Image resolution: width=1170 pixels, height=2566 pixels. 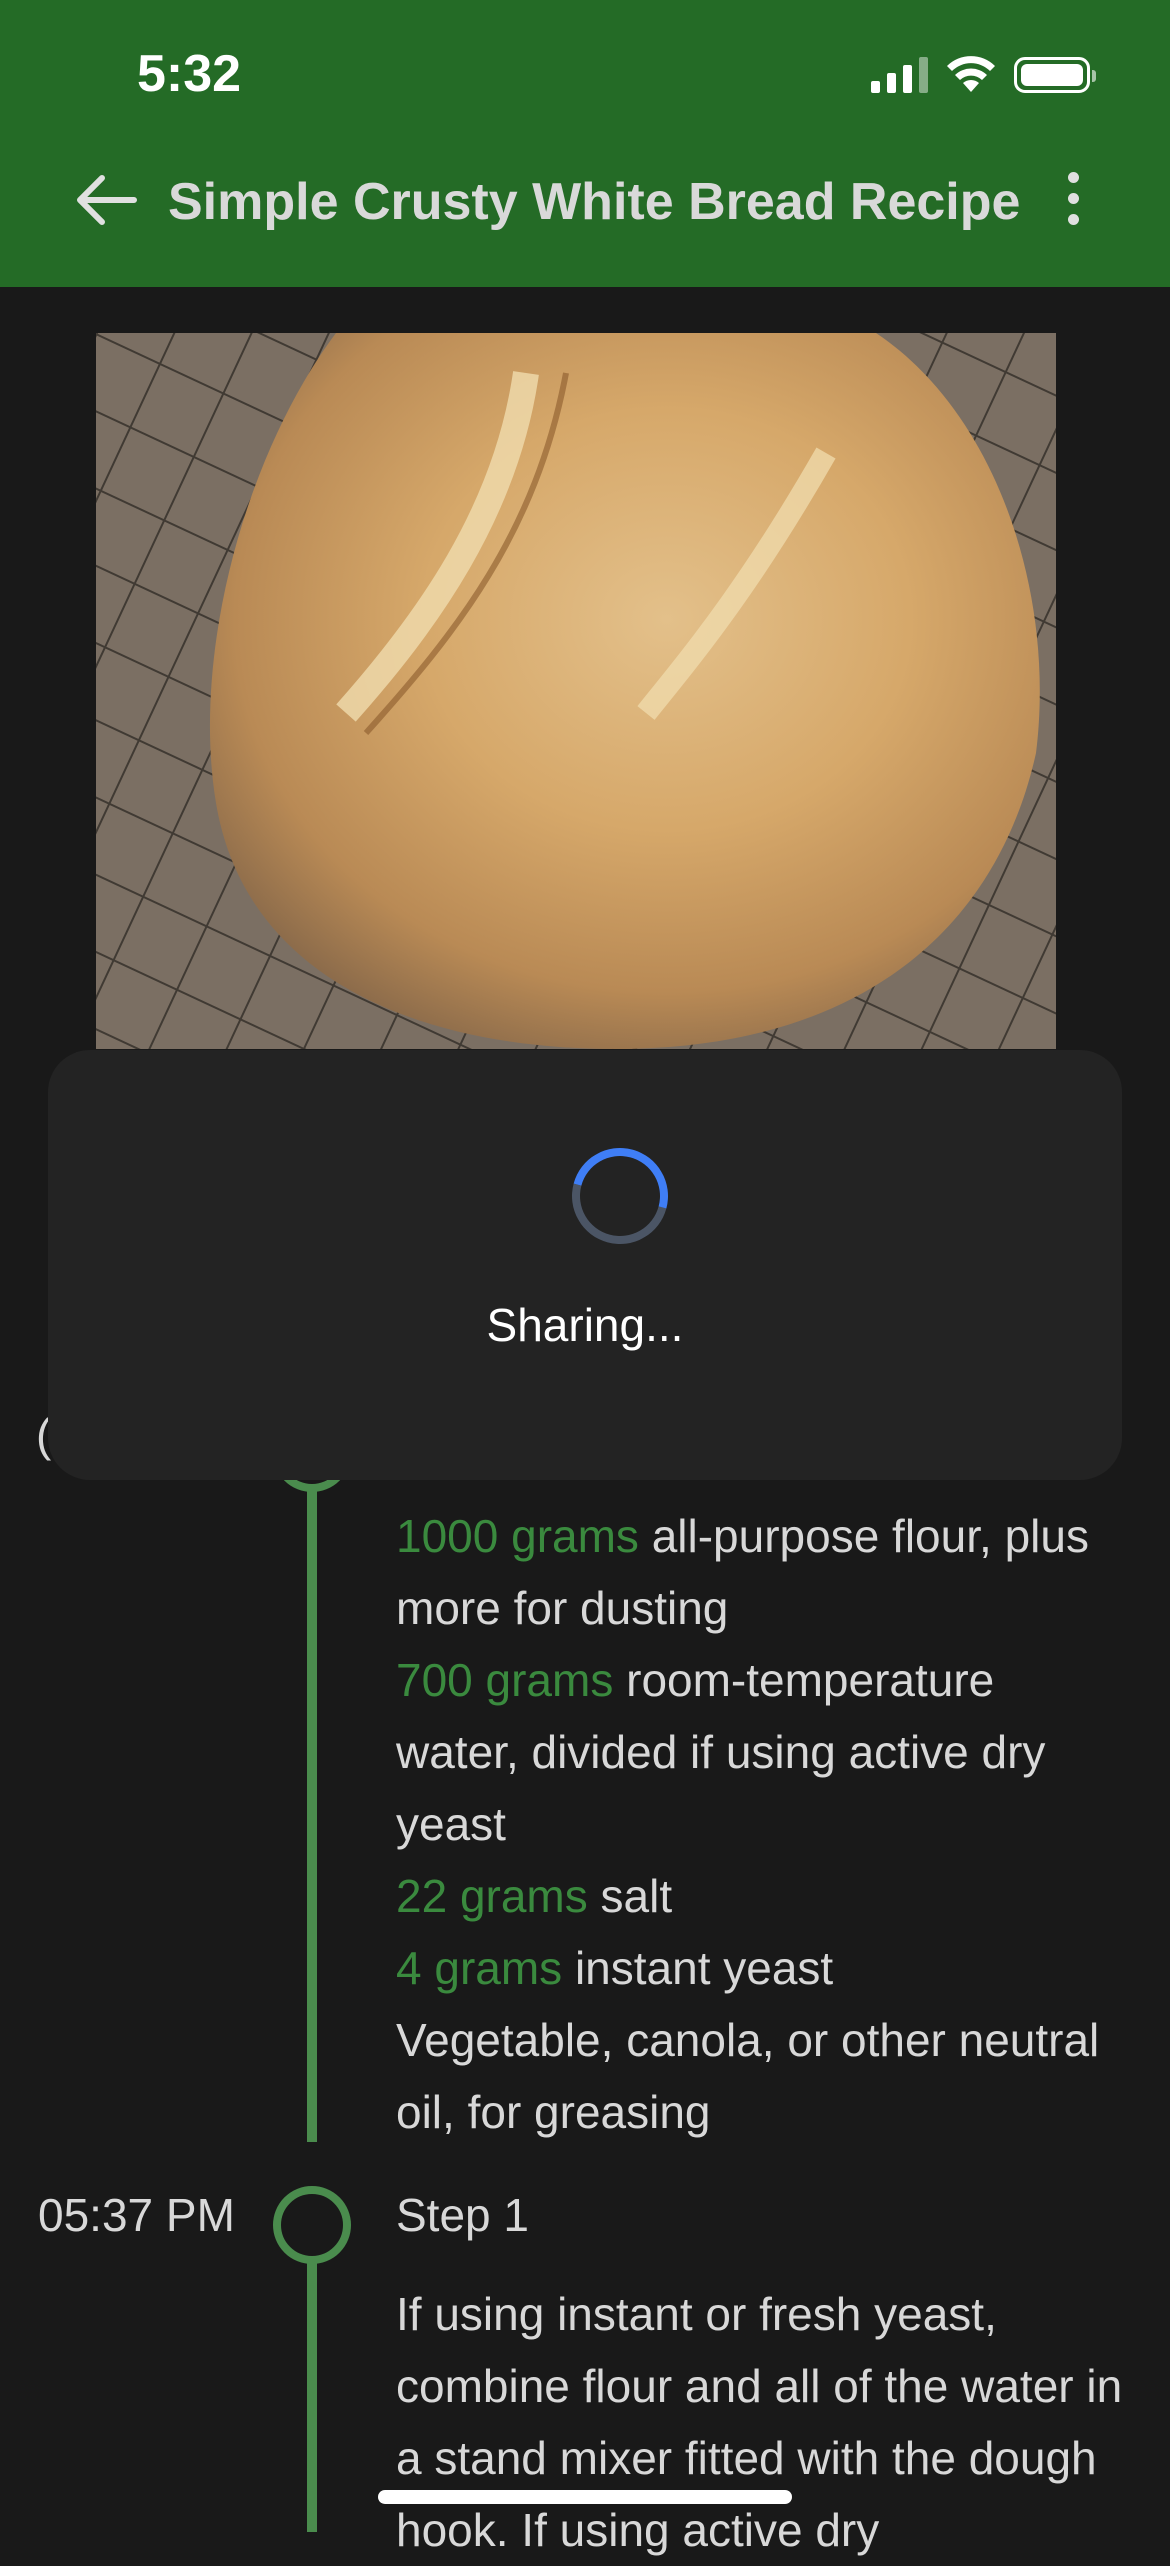 What do you see at coordinates (594, 202) in the screenshot?
I see `page-title: Simple Crusty White Bread Recipe` at bounding box center [594, 202].